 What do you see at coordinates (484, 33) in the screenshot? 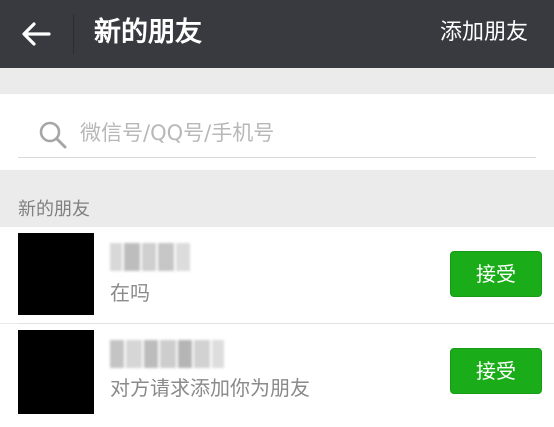
I see `add-friend-button: 添加朋友` at bounding box center [484, 33].